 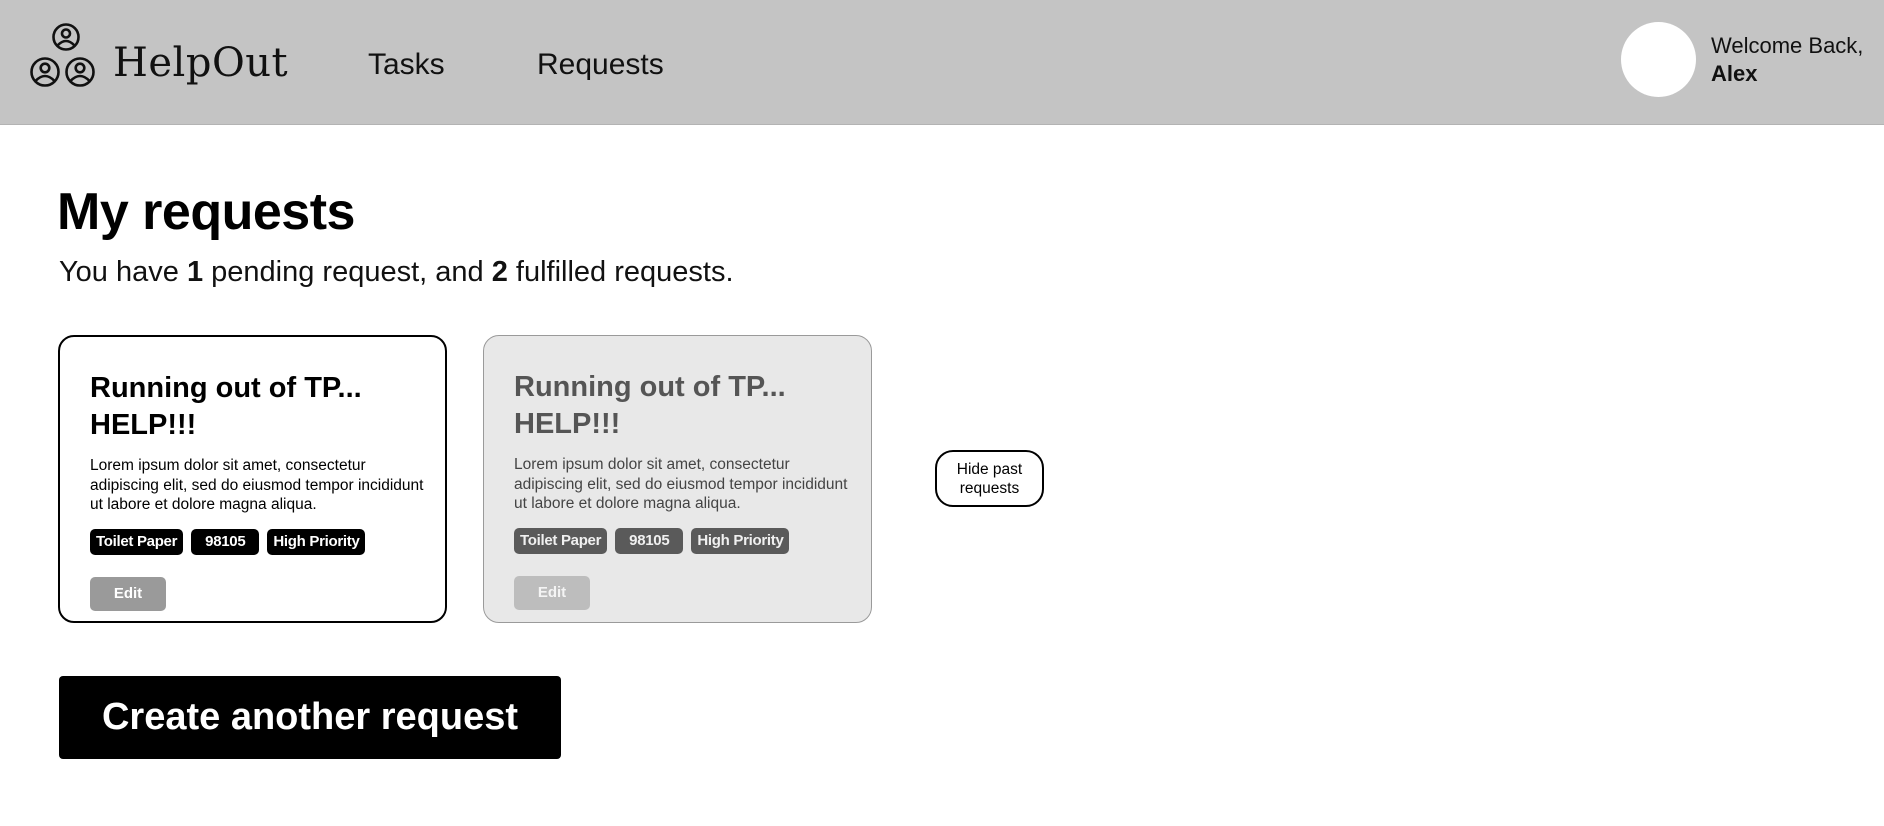 I want to click on brand-name: HelpOut, so click(x=201, y=63).